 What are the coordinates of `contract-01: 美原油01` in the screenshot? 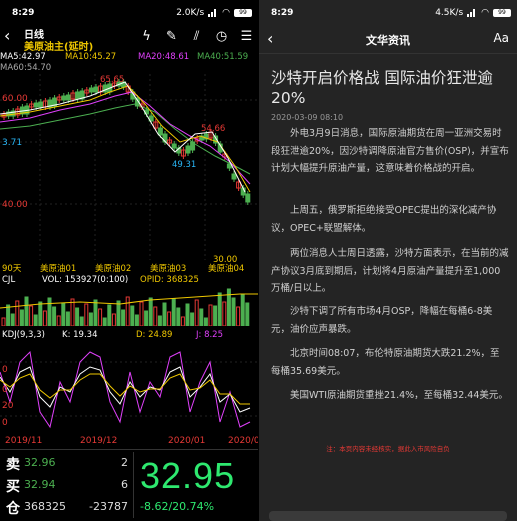 It's located at (58, 268).